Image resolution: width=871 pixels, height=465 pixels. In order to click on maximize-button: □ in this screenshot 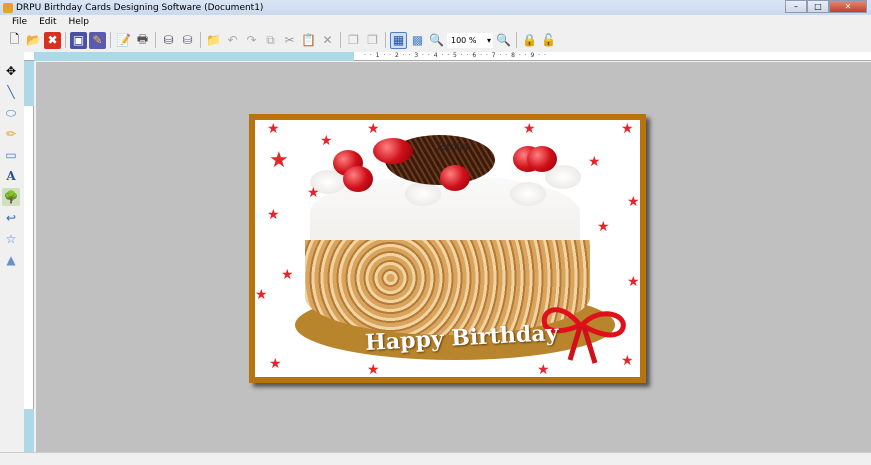, I will do `click(818, 6)`.